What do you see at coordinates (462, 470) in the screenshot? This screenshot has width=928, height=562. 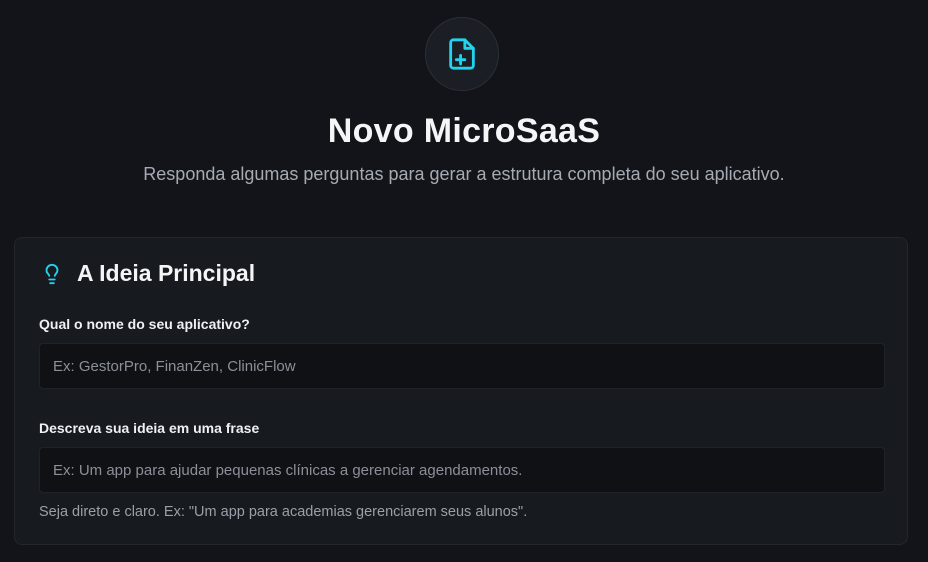 I see `idea-description-input` at bounding box center [462, 470].